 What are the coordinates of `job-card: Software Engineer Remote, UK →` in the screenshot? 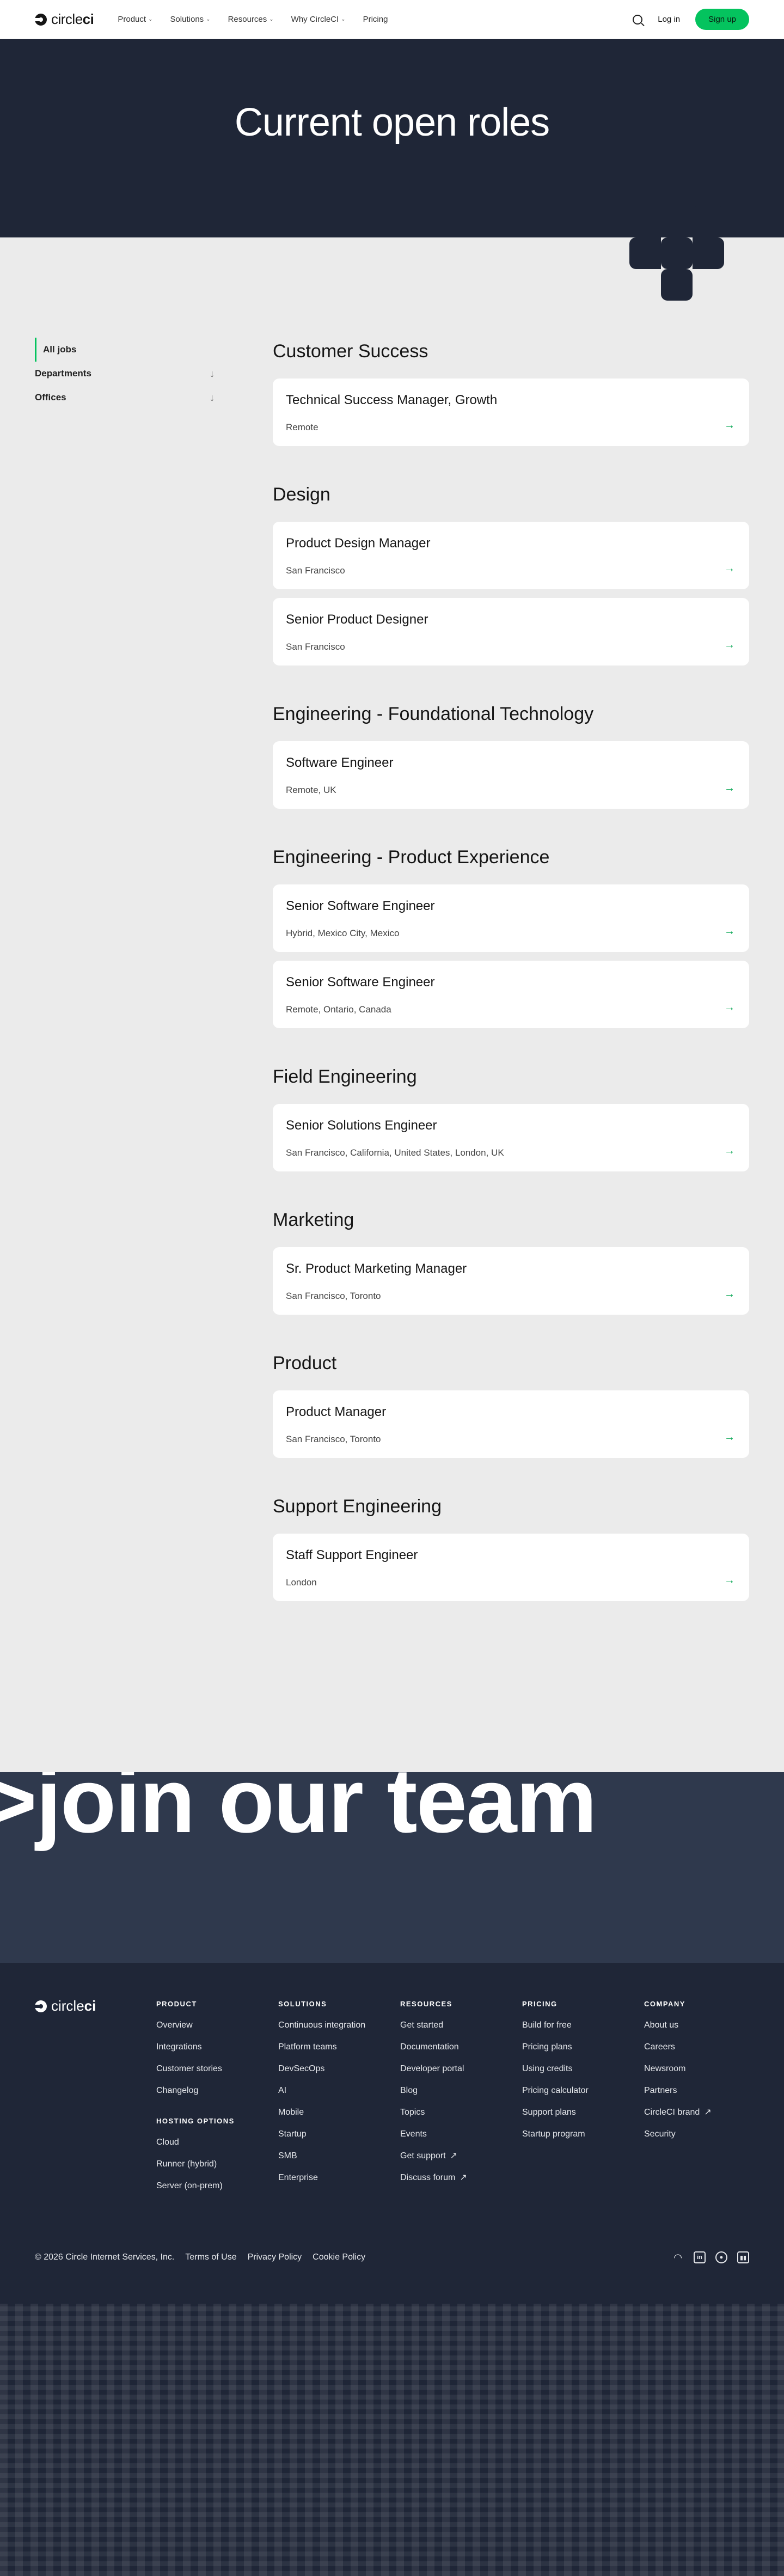 It's located at (511, 775).